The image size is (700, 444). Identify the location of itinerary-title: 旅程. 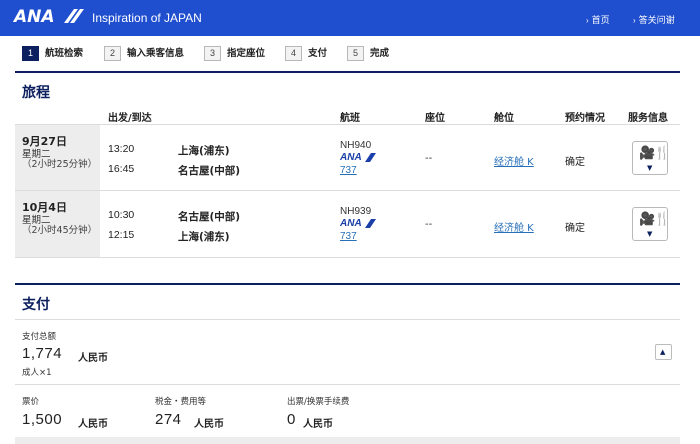
(36, 93).